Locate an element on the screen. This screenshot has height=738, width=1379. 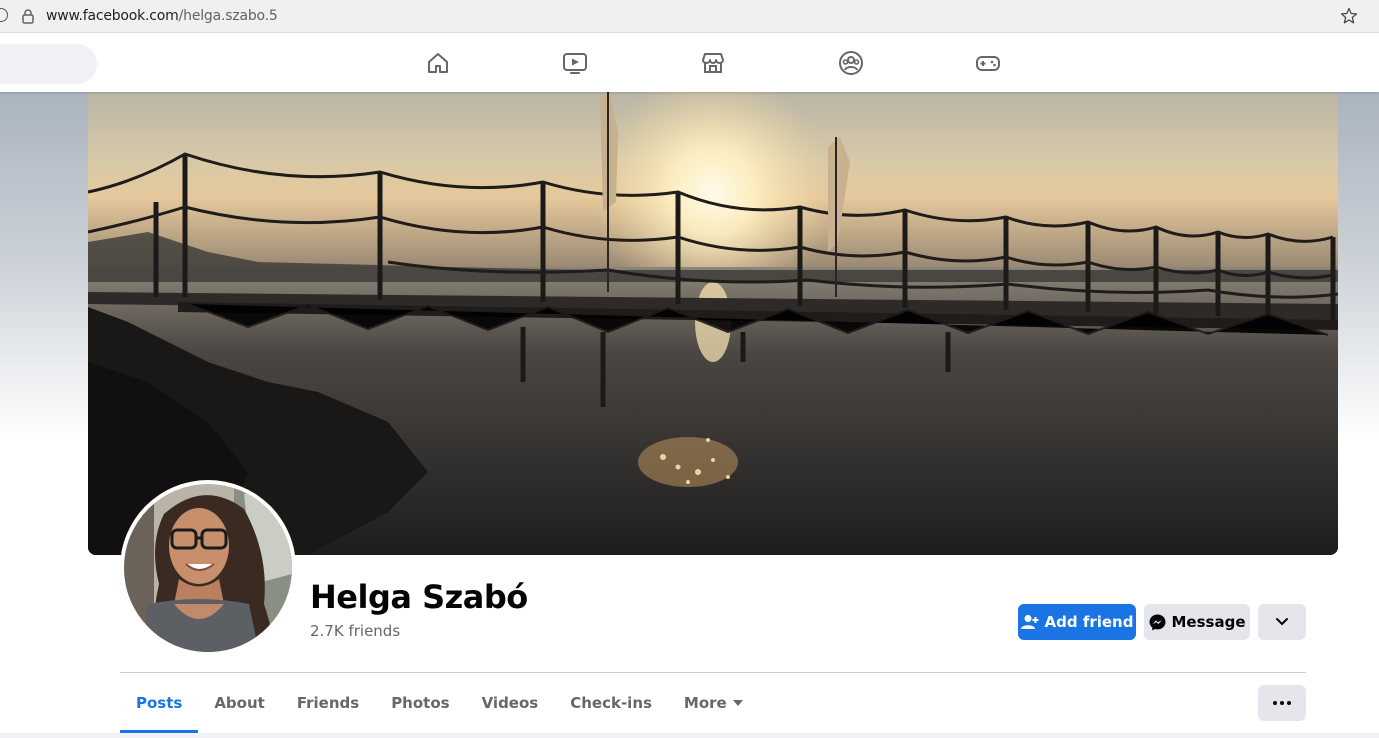
tabs-options-button is located at coordinates (1282, 703).